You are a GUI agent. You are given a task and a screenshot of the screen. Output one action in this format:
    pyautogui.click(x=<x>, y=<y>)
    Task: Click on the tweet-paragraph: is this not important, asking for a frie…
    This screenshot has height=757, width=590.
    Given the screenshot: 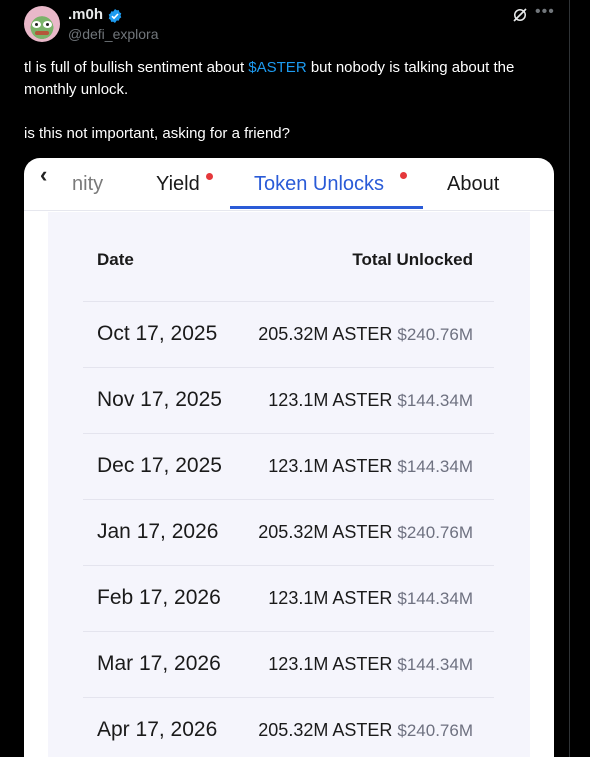 What is the action you would take?
    pyautogui.click(x=157, y=133)
    